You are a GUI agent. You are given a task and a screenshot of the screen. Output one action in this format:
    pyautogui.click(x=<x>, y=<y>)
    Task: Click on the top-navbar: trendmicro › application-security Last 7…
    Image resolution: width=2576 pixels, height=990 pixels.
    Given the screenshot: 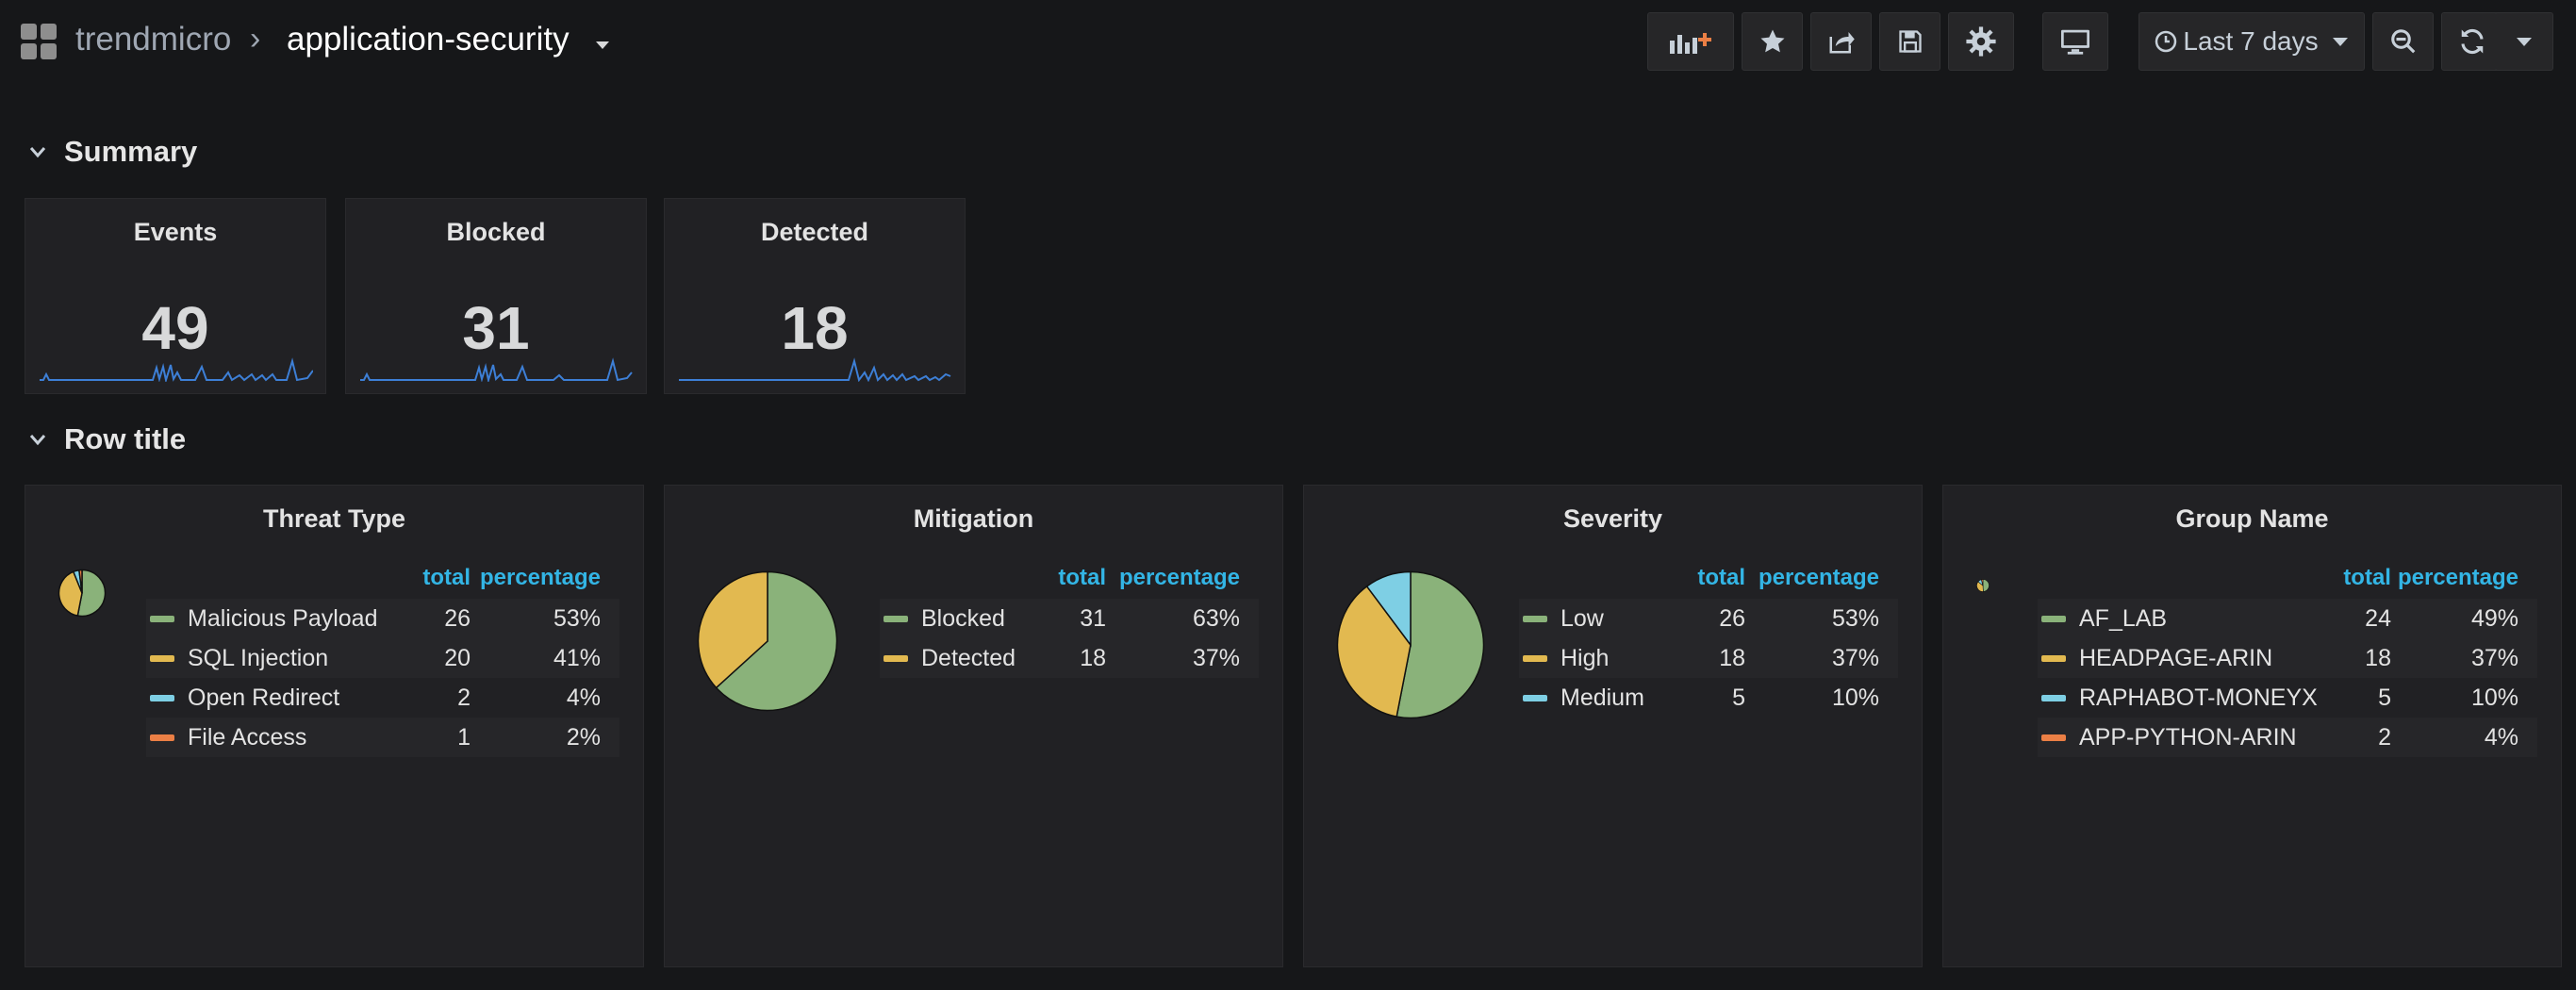 What is the action you would take?
    pyautogui.click(x=1288, y=42)
    